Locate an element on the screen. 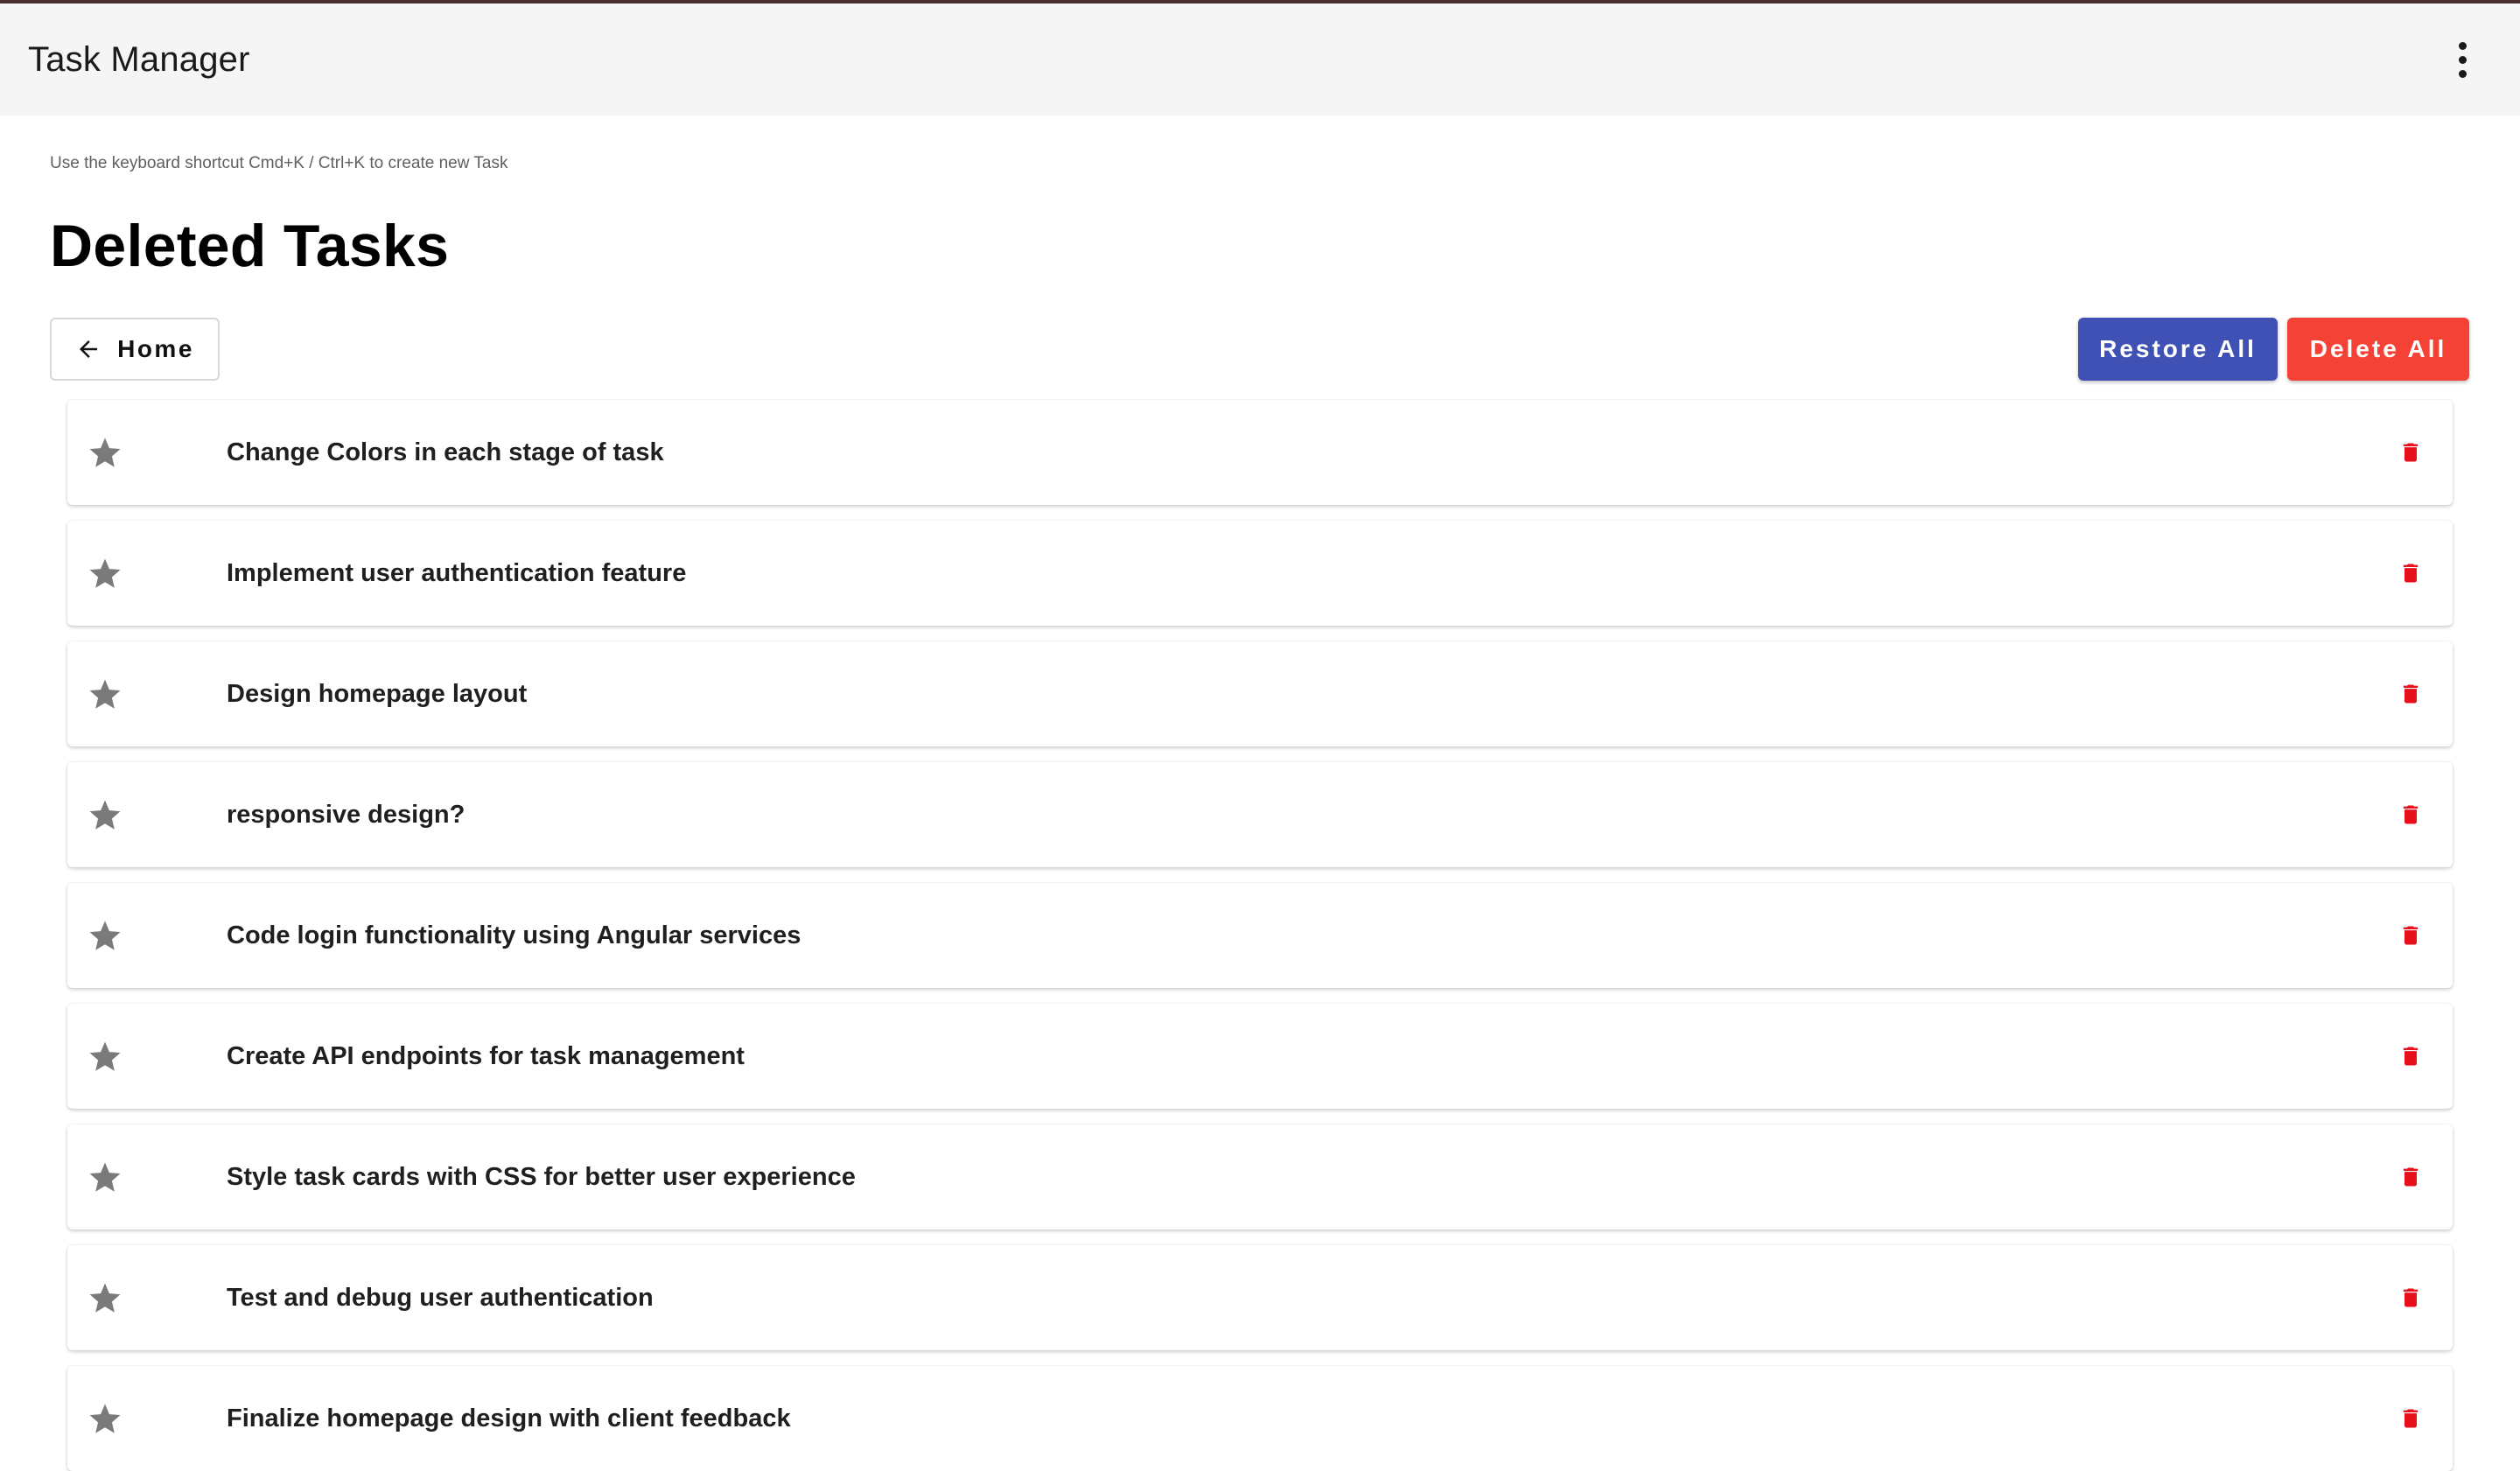 The image size is (2520, 1471). task-card: responsive design? is located at coordinates (1260, 814).